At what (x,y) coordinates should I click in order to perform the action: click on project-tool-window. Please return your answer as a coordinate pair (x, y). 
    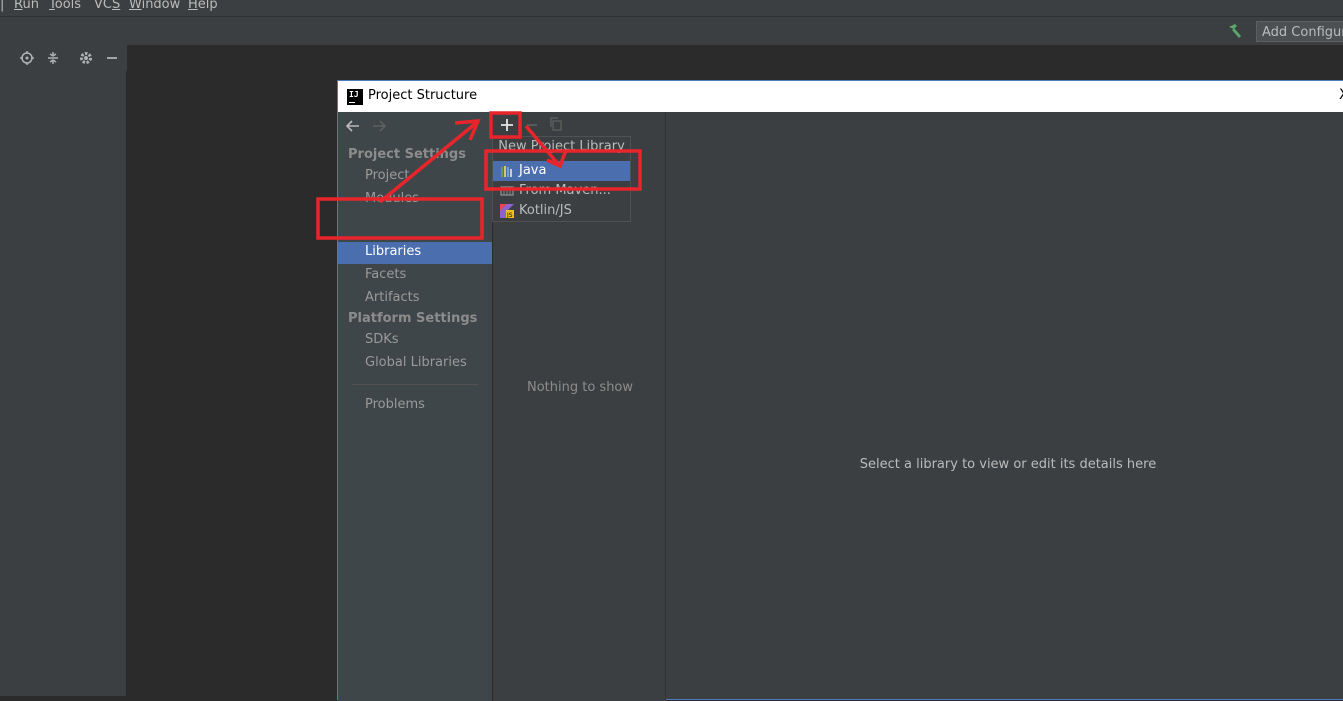
    Looking at the image, I should click on (63, 383).